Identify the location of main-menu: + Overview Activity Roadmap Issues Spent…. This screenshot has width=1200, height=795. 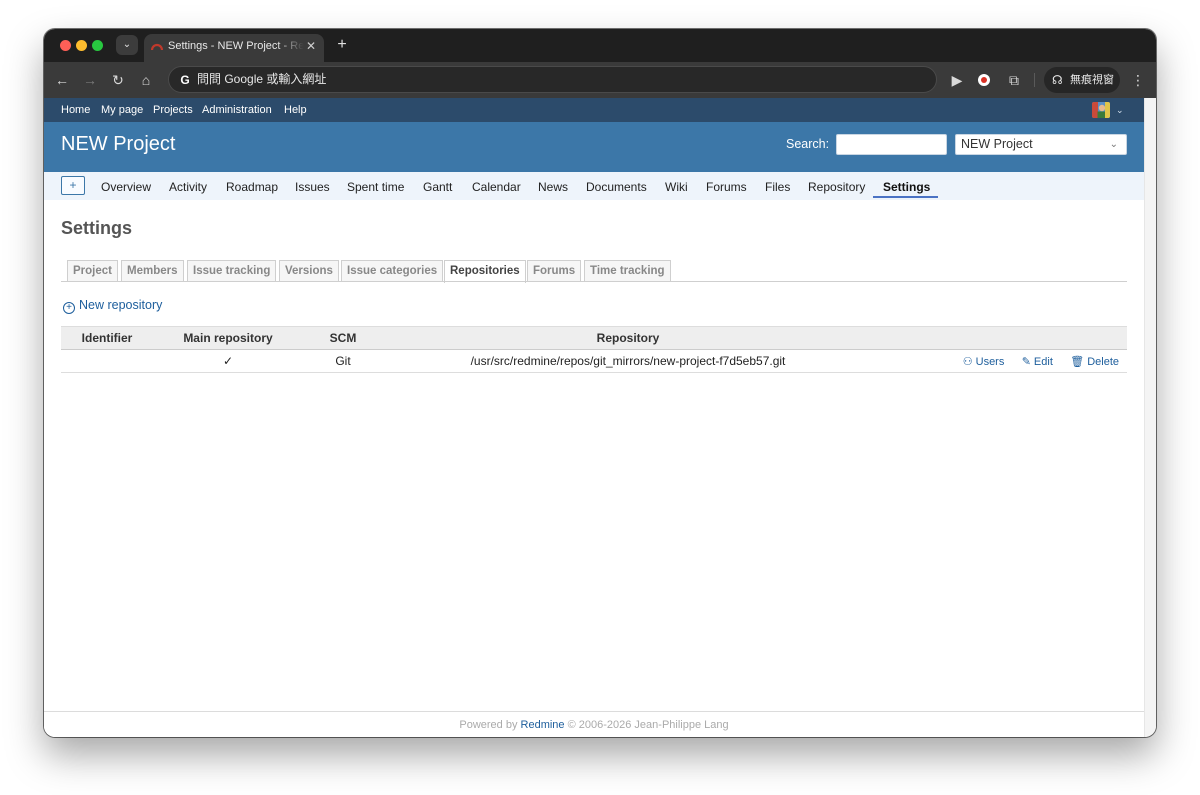
(594, 186).